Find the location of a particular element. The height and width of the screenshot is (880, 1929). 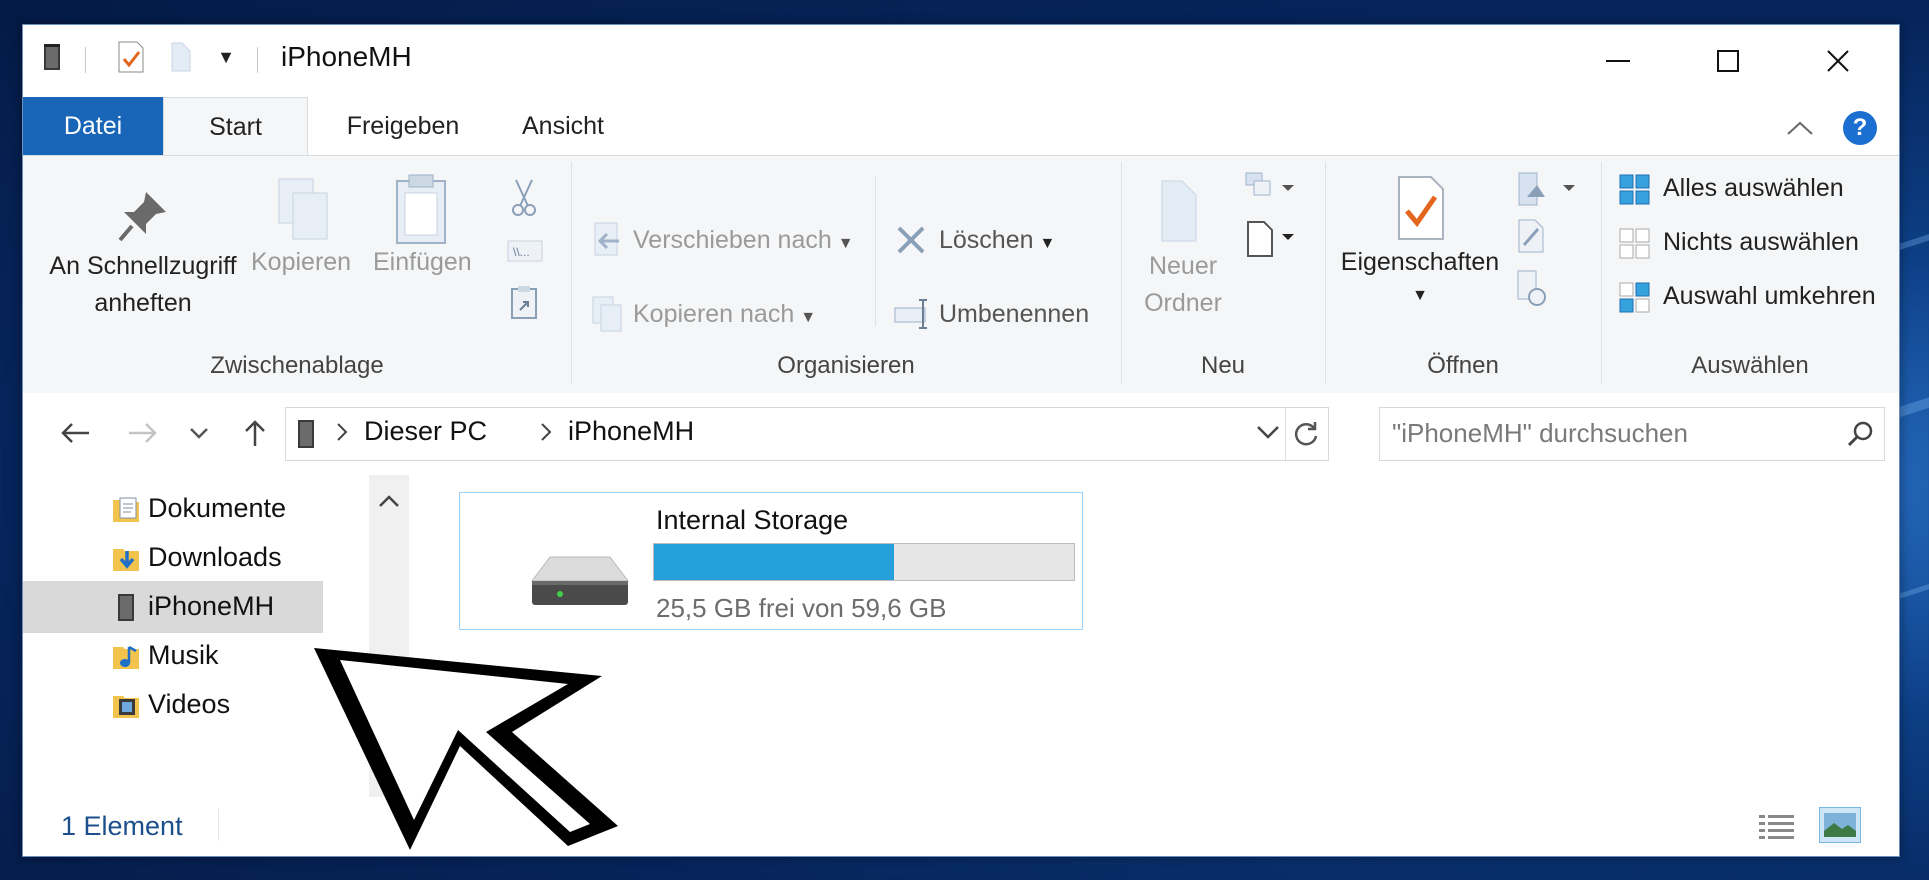

nav-item-music: Musik is located at coordinates (173, 656).